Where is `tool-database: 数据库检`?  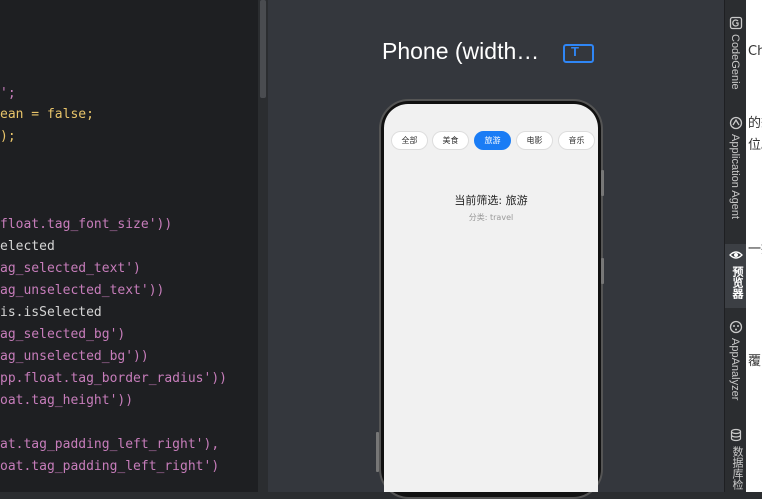
tool-database: 数据库检 is located at coordinates (736, 460).